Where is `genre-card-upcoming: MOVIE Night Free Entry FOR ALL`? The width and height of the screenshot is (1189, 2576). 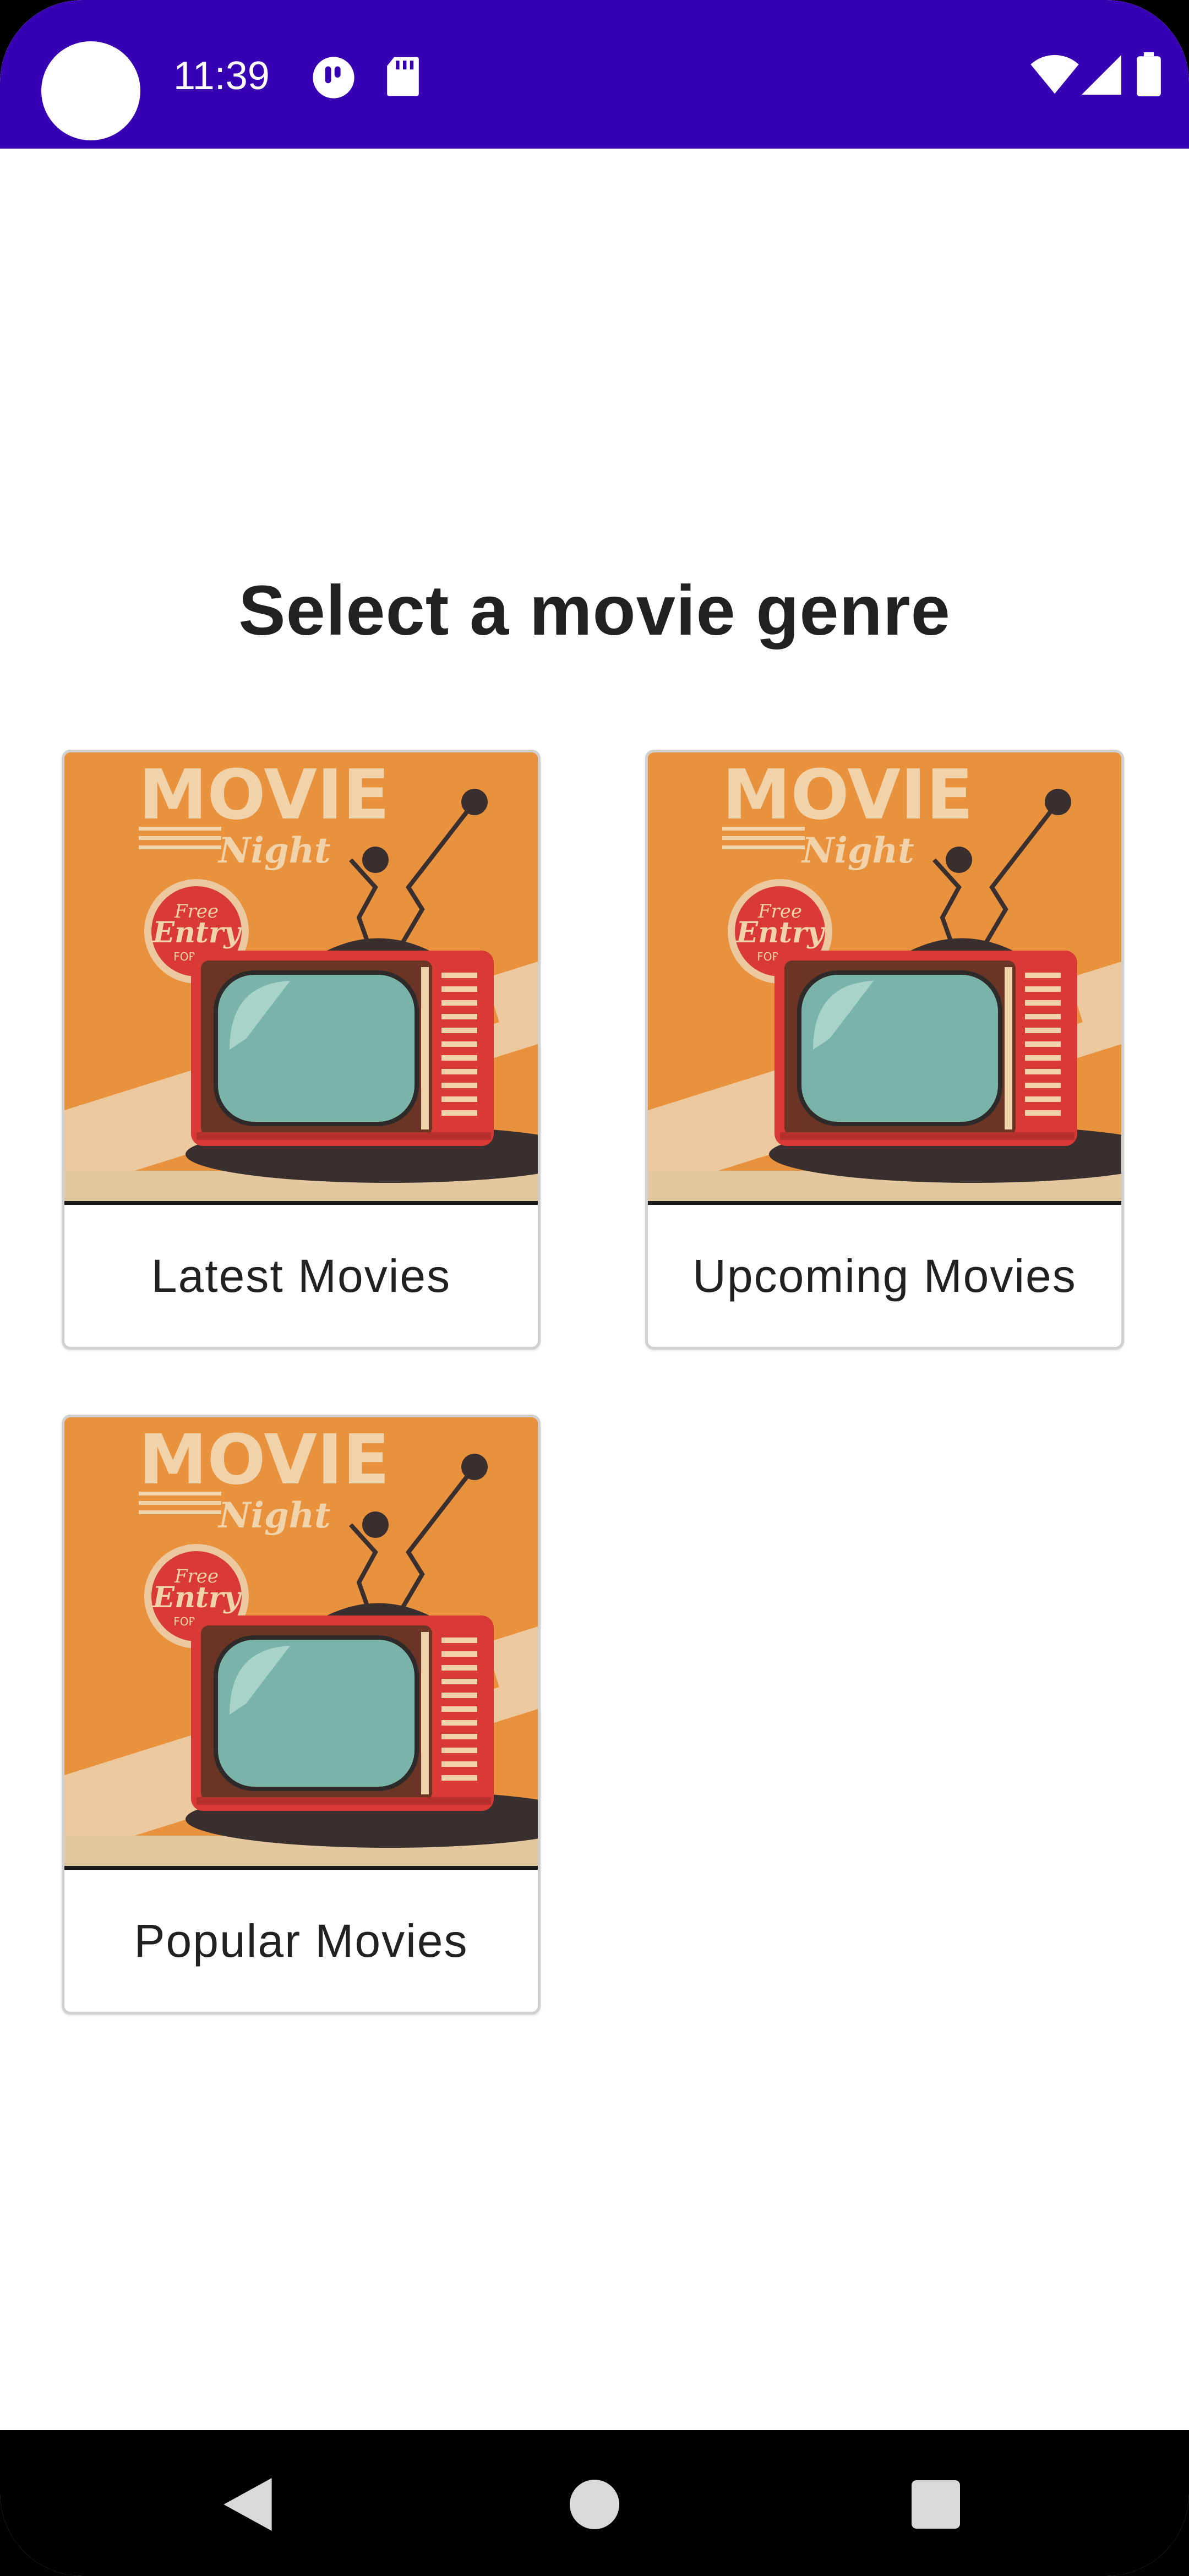 genre-card-upcoming: MOVIE Night Free Entry FOR ALL is located at coordinates (884, 1050).